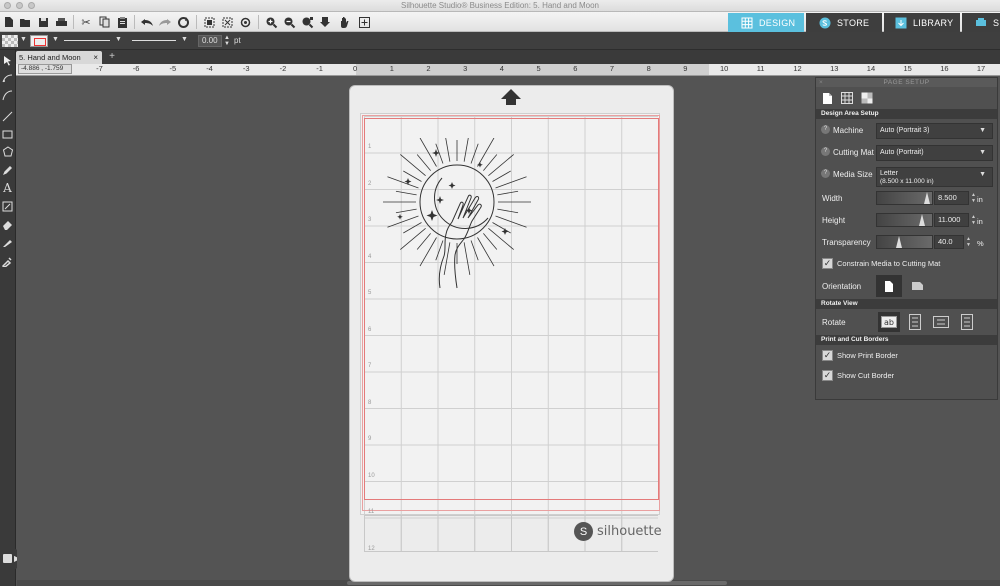 This screenshot has width=1000, height=586. I want to click on tab-design: DESIGN, so click(766, 22).